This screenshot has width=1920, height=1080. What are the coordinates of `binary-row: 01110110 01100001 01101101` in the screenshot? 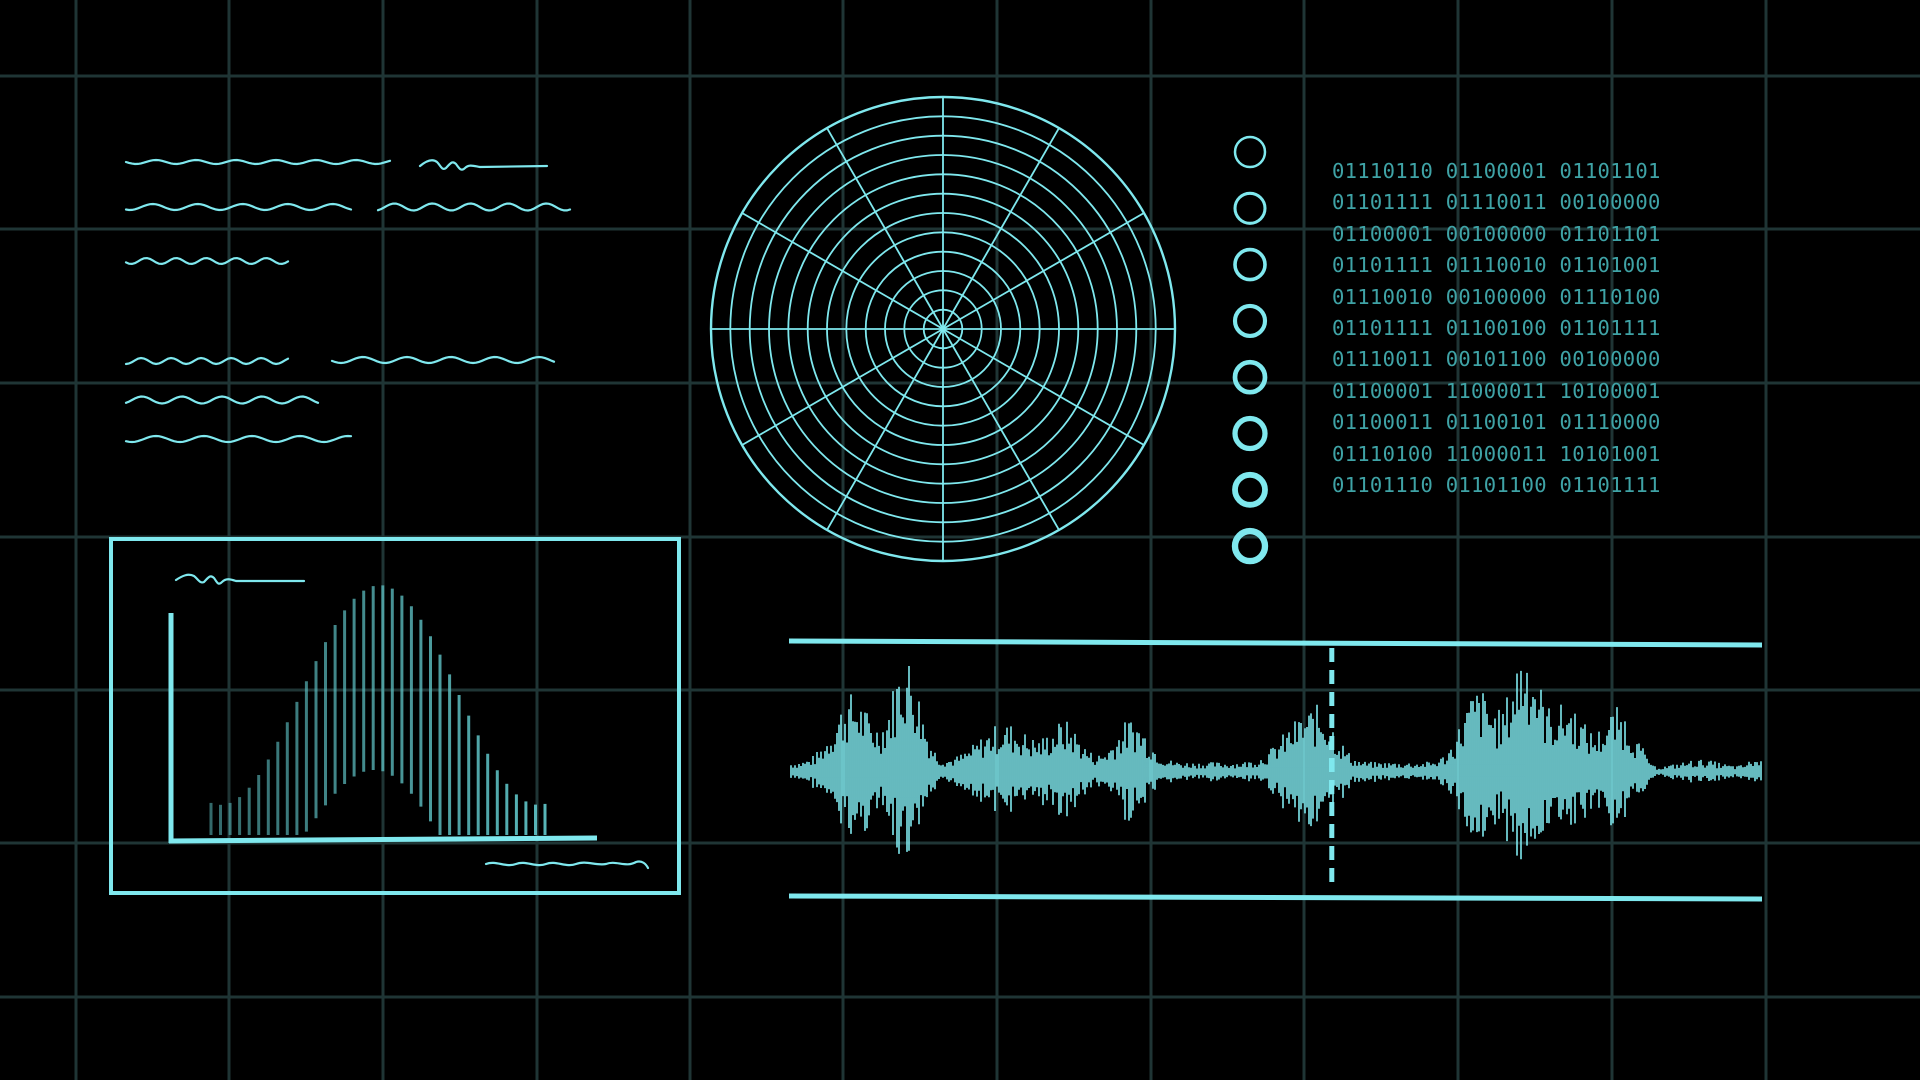 It's located at (1496, 171).